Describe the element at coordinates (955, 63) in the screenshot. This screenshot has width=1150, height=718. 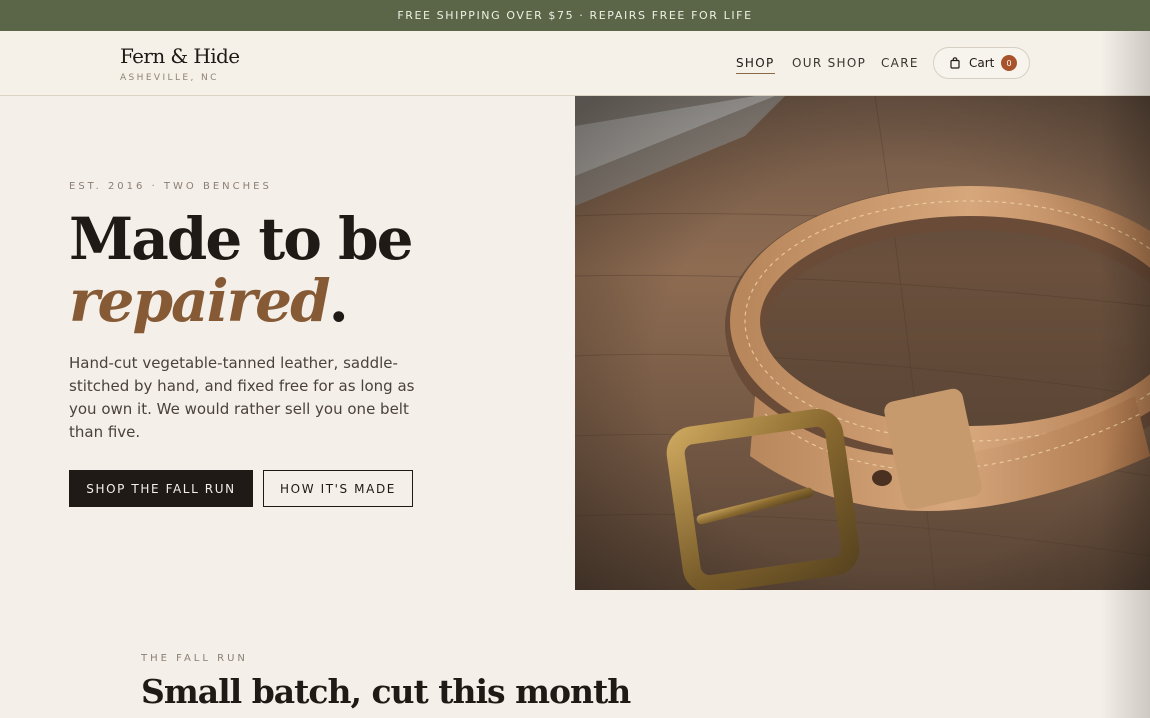
I see `shopping-bag-icon` at that location.